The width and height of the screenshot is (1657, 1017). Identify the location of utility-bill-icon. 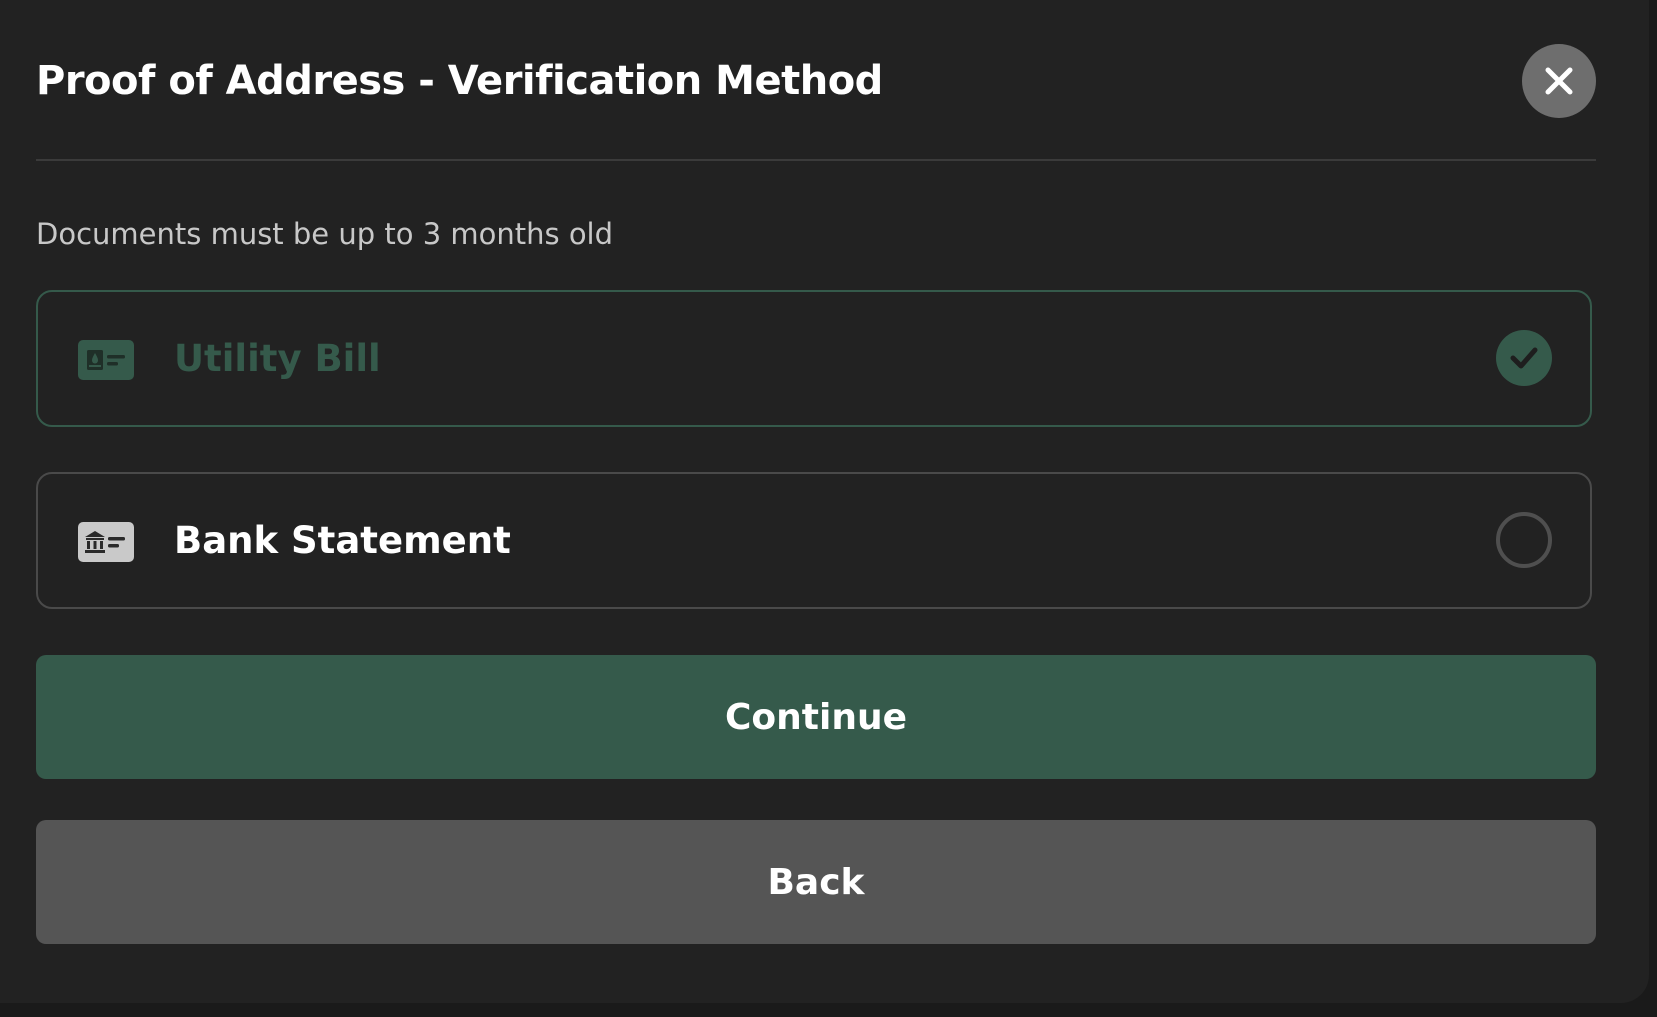
(106, 360).